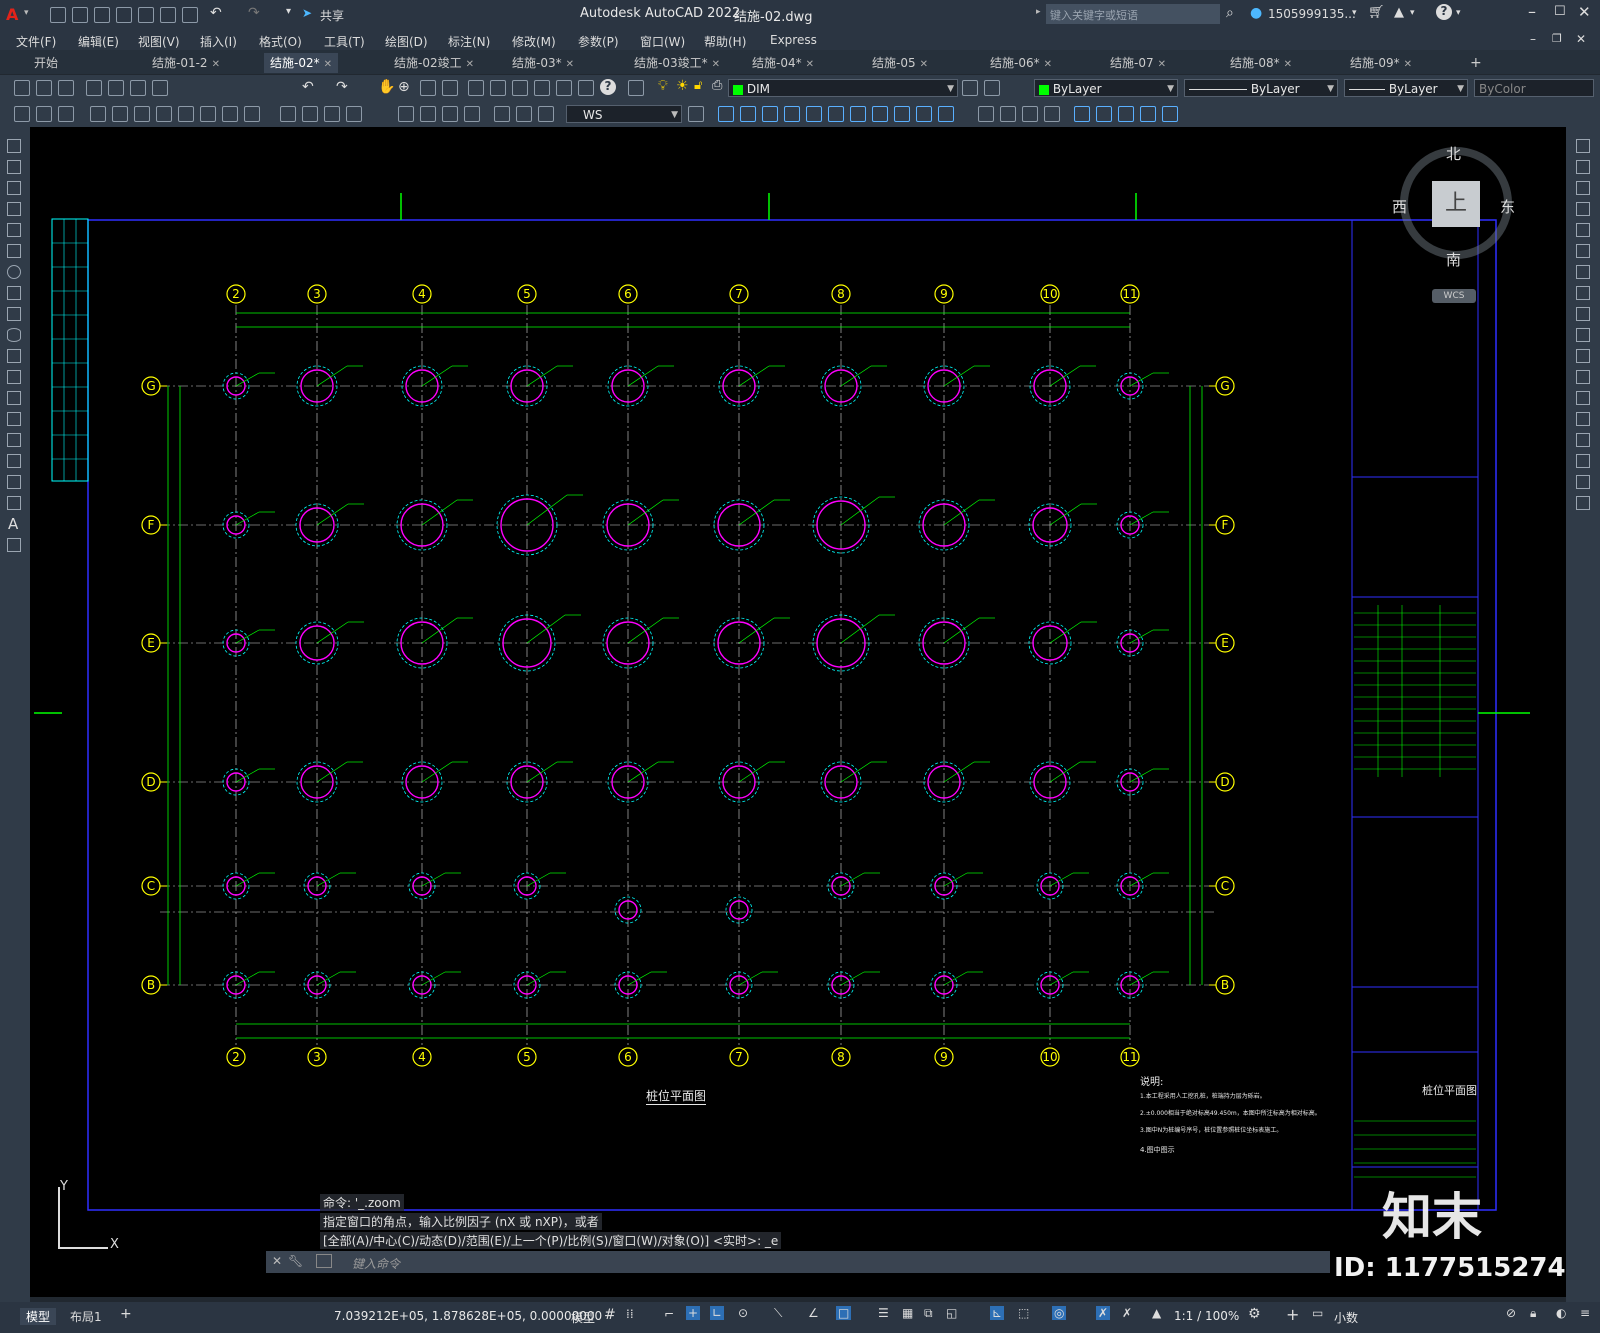  I want to click on save-as-icon, so click(124, 15).